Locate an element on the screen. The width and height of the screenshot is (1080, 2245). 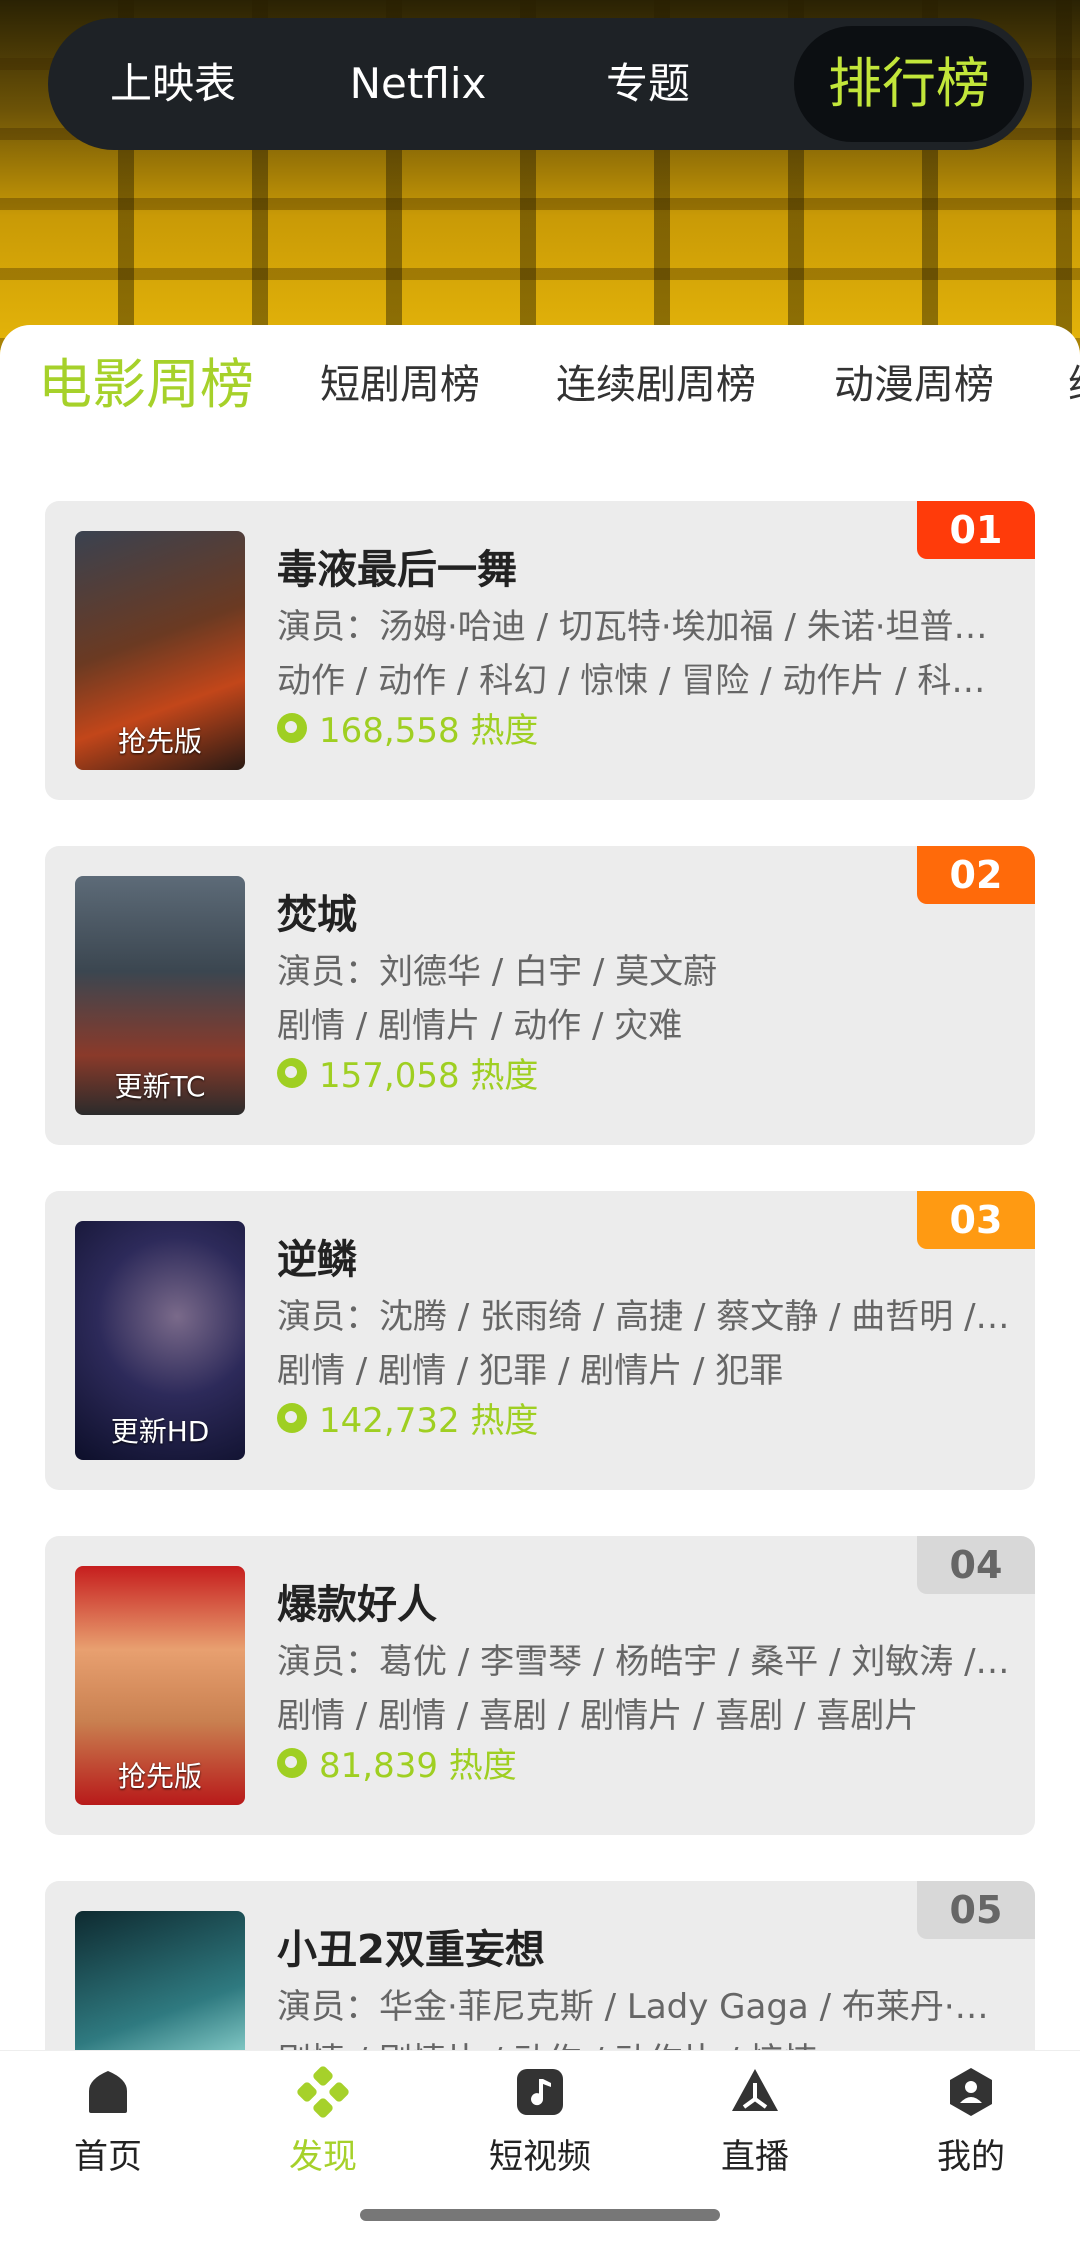
movie-title: 逆鳞 is located at coordinates (317, 1260).